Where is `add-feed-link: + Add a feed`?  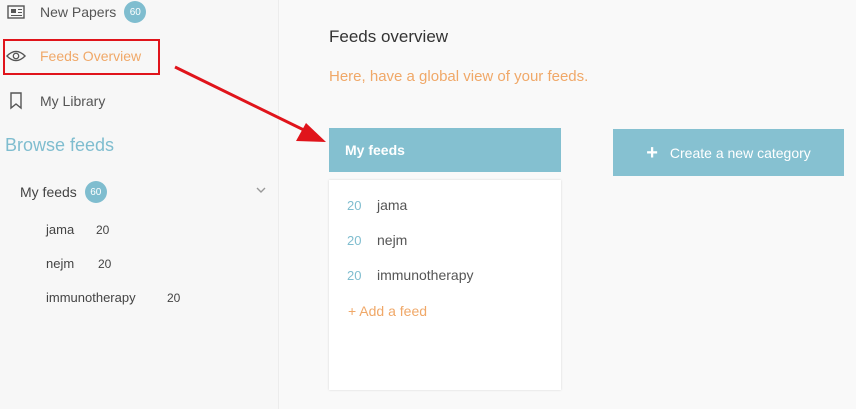 add-feed-link: + Add a feed is located at coordinates (387, 311).